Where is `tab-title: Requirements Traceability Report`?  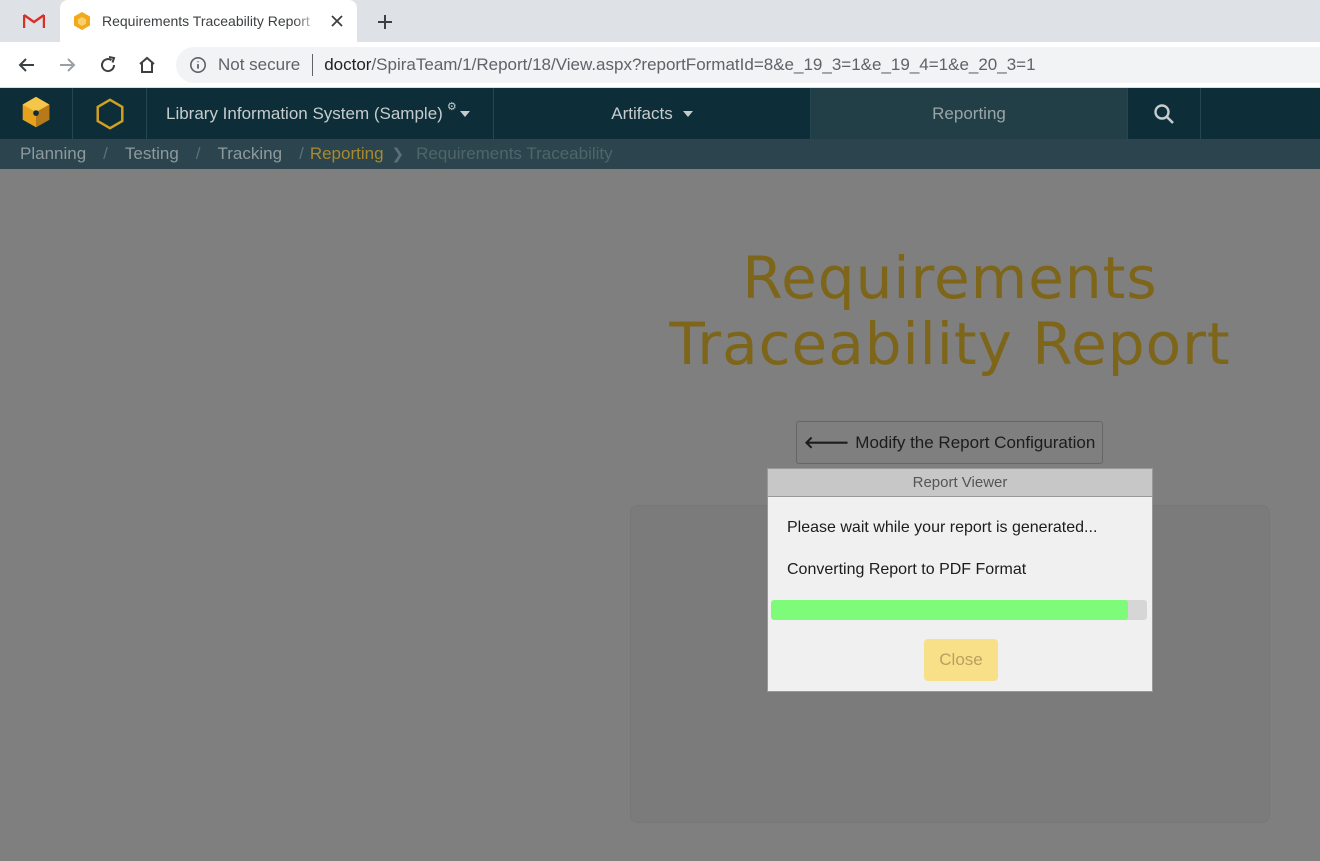 tab-title: Requirements Traceability Report is located at coordinates (206, 21).